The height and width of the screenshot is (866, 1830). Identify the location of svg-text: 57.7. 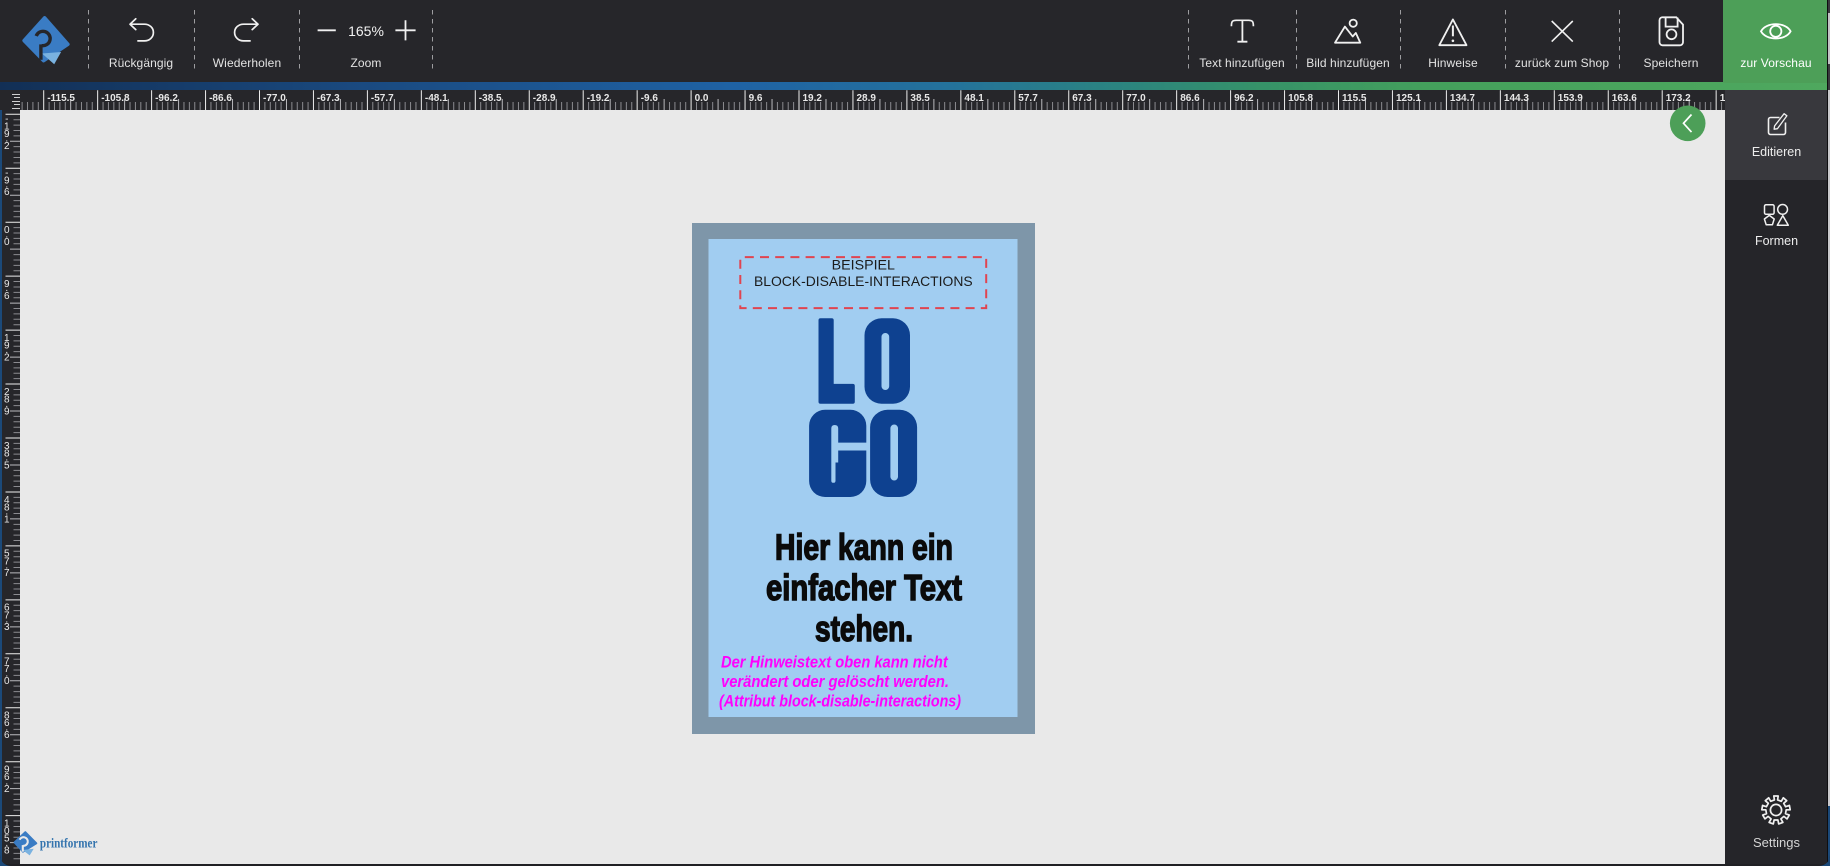
(1028, 98).